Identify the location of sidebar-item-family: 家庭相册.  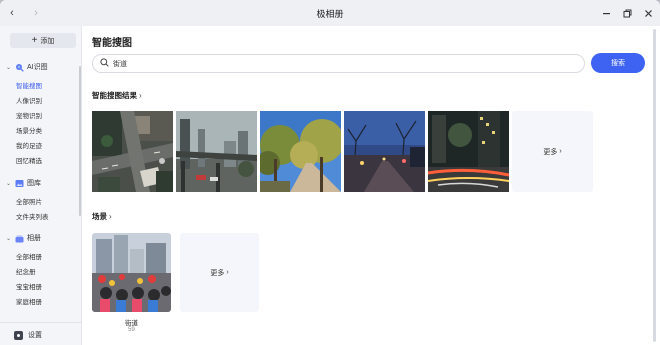
(29, 301).